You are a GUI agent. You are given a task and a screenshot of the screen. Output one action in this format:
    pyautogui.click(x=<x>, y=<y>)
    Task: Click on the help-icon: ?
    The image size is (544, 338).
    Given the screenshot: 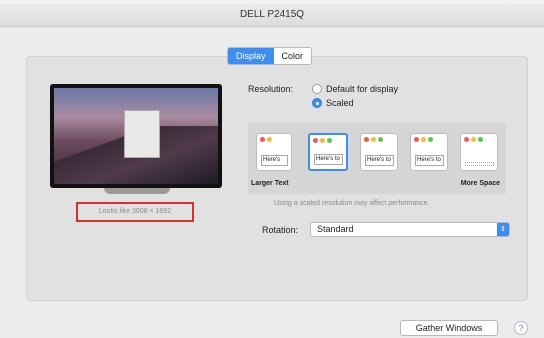 What is the action you would take?
    pyautogui.click(x=521, y=328)
    